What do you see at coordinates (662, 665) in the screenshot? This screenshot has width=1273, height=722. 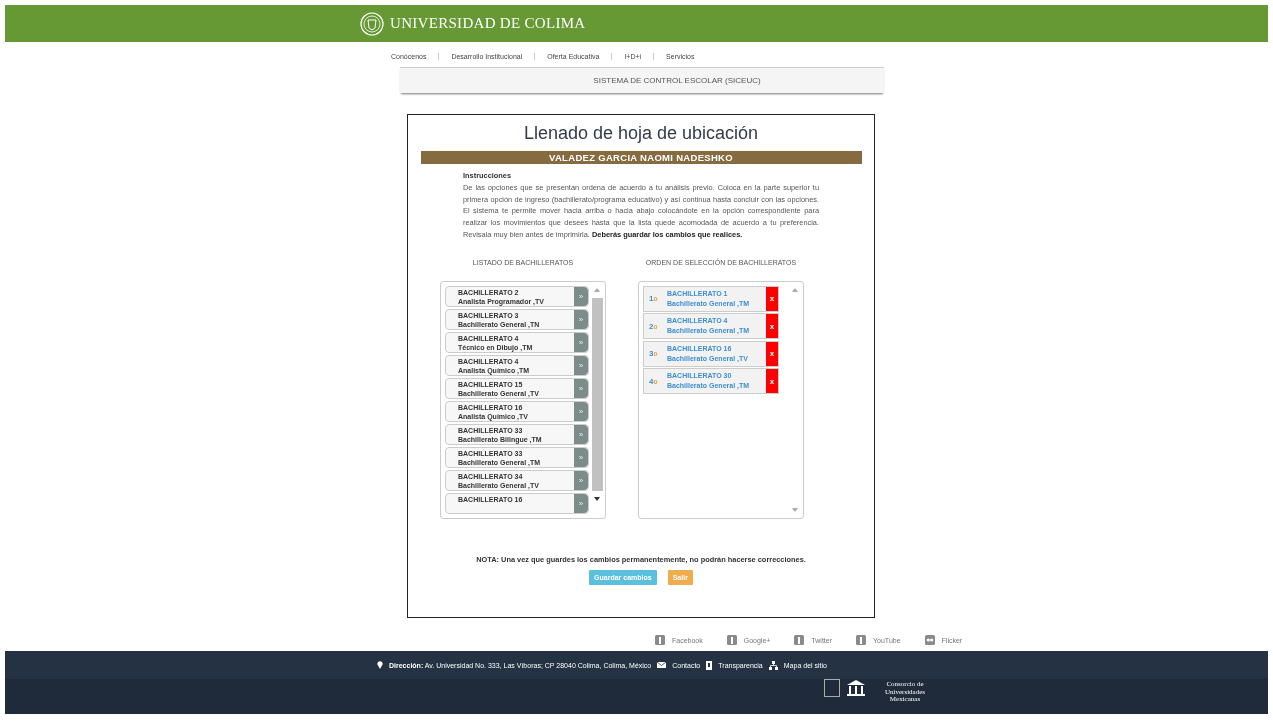 I see `mail-icon` at bounding box center [662, 665].